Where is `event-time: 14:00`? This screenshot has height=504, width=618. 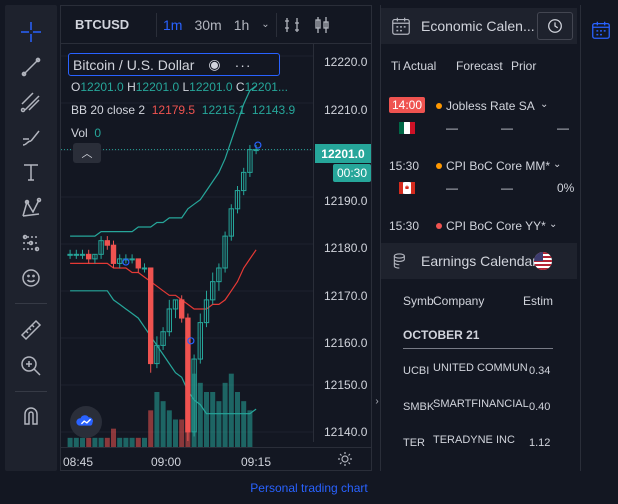 event-time: 14:00 is located at coordinates (407, 105).